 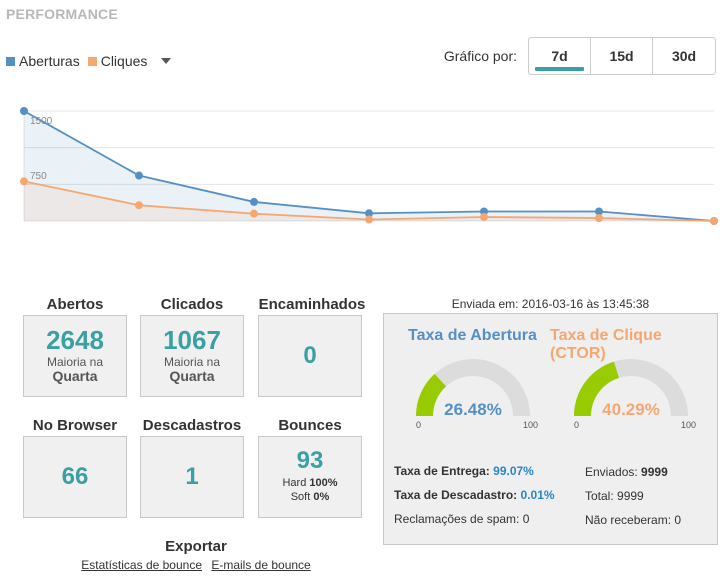 I want to click on chart-by-label: Gráfico por:, so click(x=480, y=56).